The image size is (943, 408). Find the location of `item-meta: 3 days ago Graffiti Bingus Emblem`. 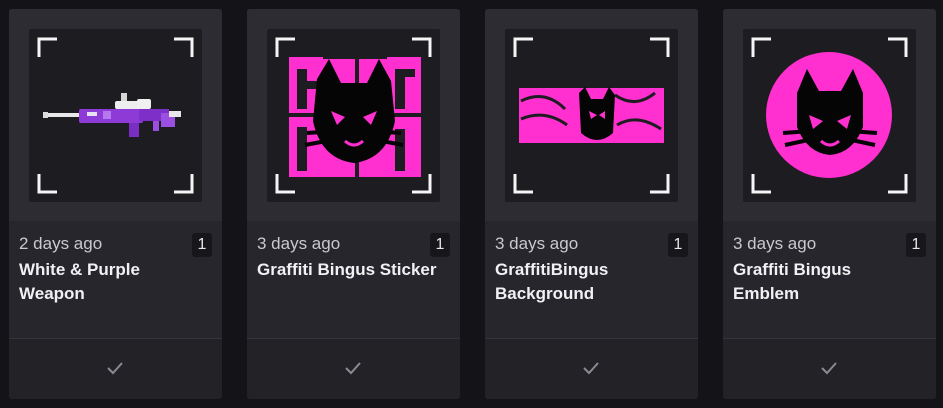

item-meta: 3 days ago Graffiti Bingus Emblem is located at coordinates (829, 269).